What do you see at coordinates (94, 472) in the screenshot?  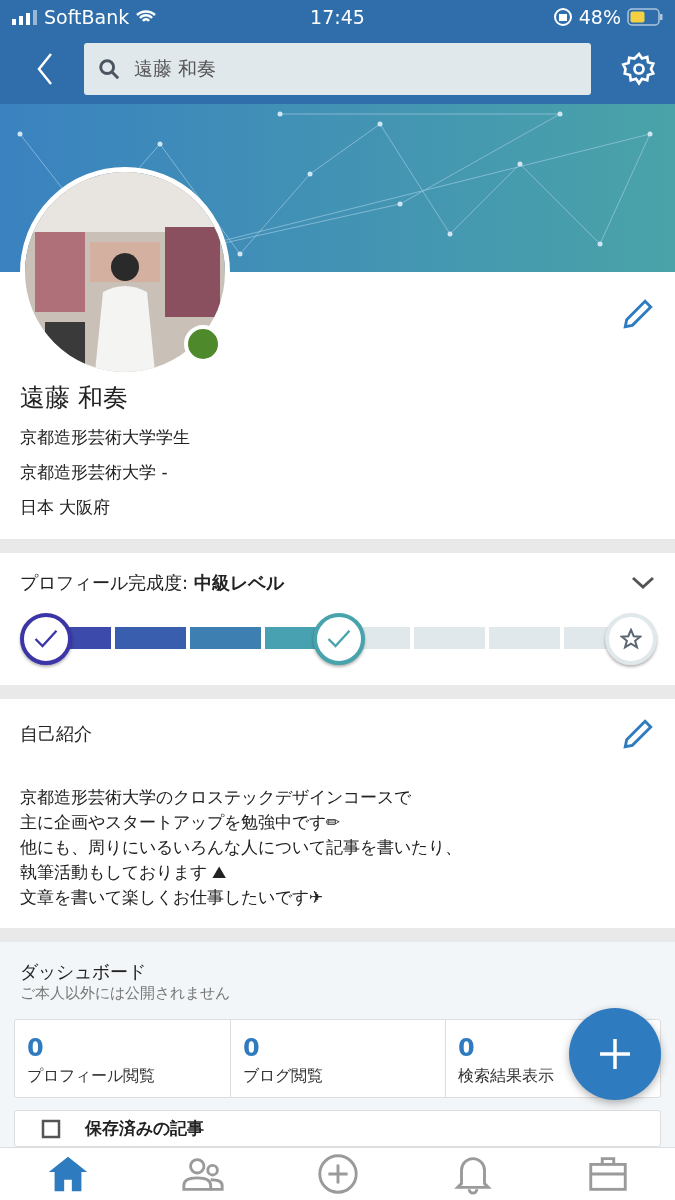 I see `profile-school: 京都造形芸術大学 -` at bounding box center [94, 472].